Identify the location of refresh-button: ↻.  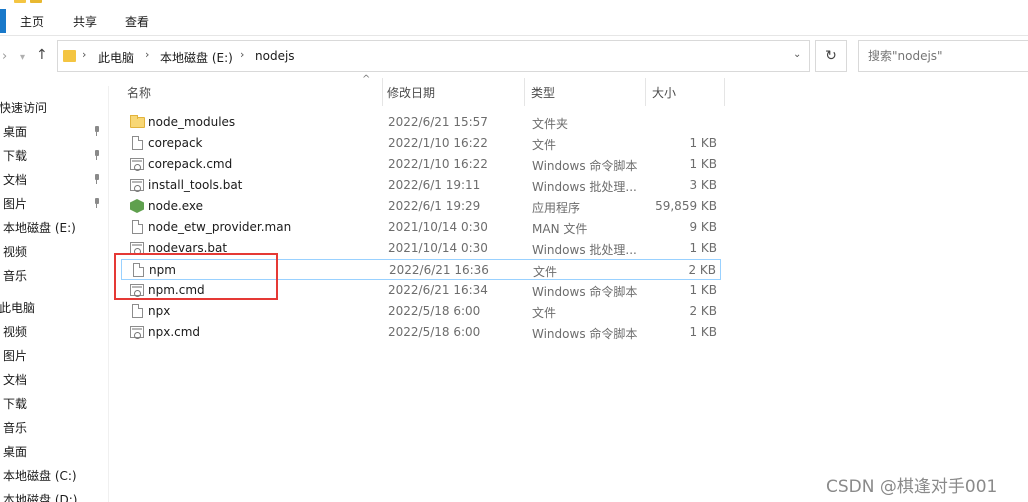
(831, 56).